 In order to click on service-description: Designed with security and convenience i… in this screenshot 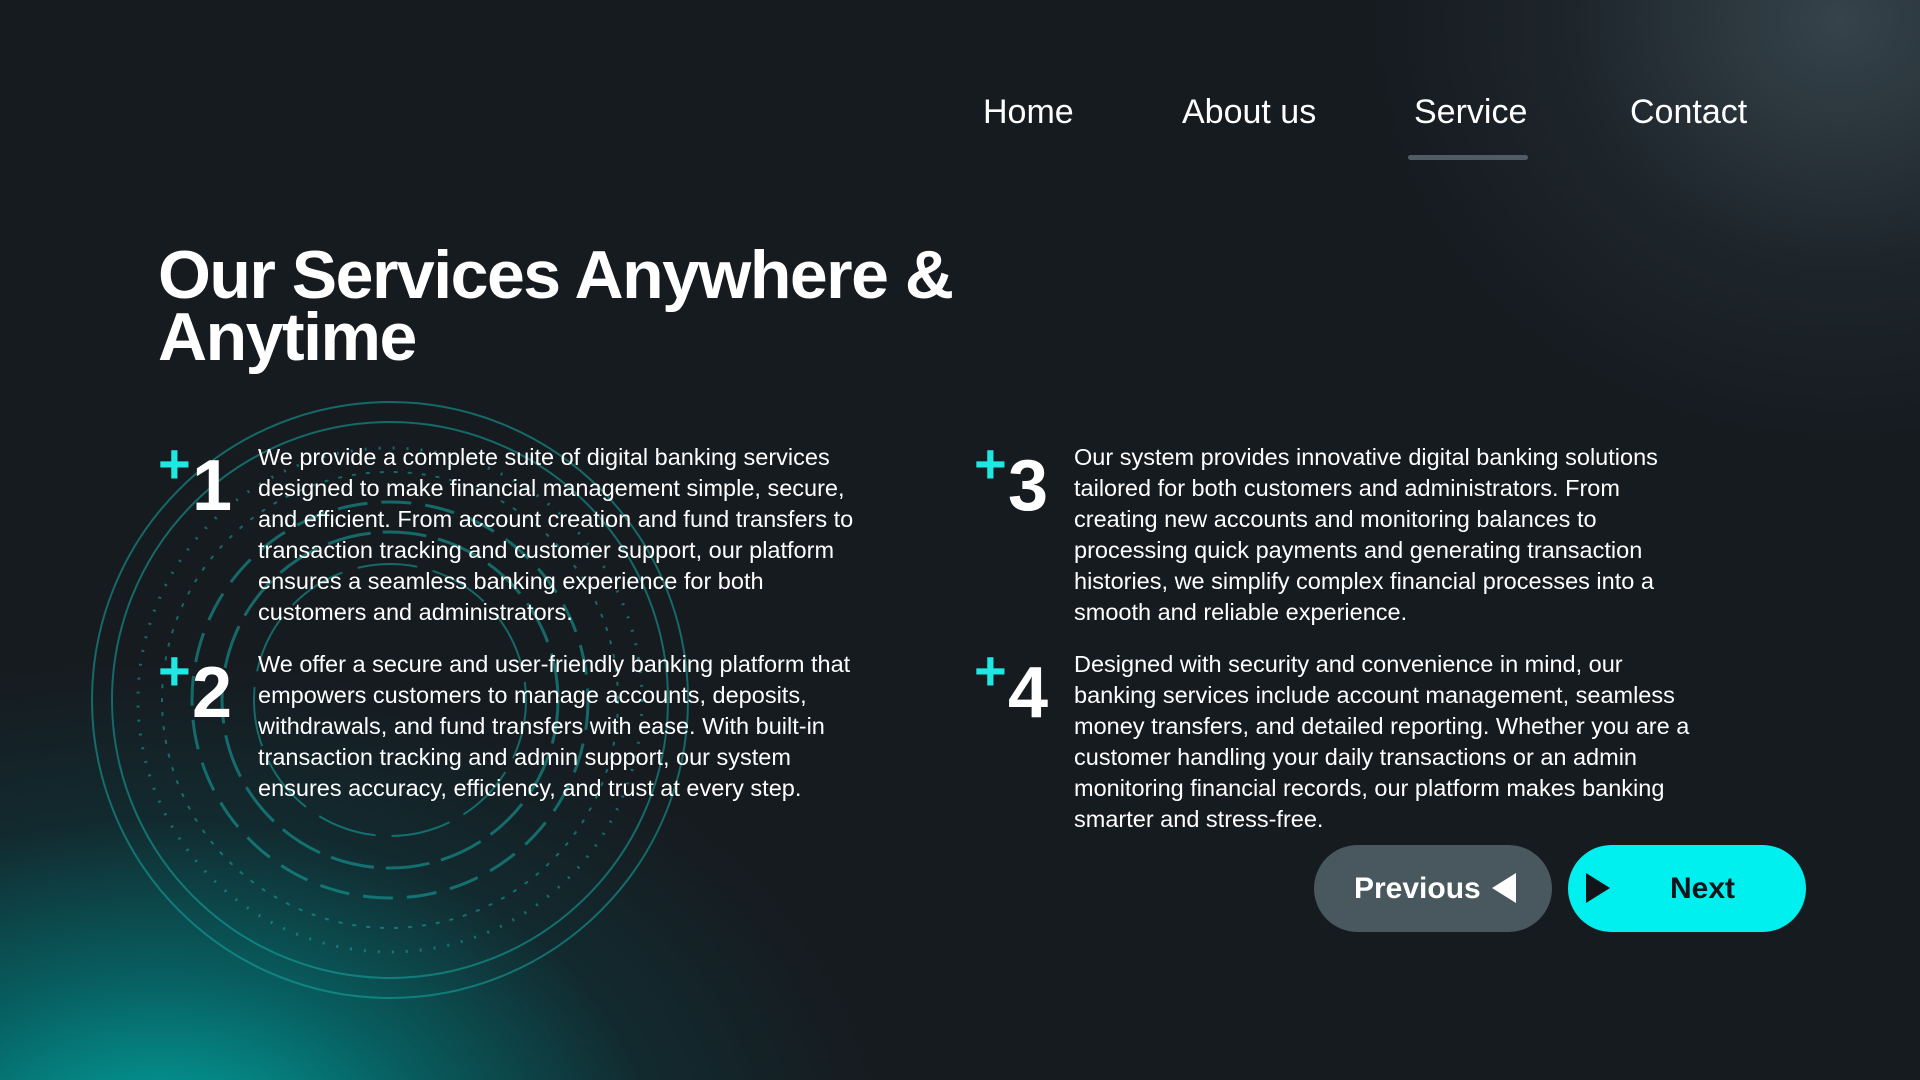, I will do `click(1382, 741)`.